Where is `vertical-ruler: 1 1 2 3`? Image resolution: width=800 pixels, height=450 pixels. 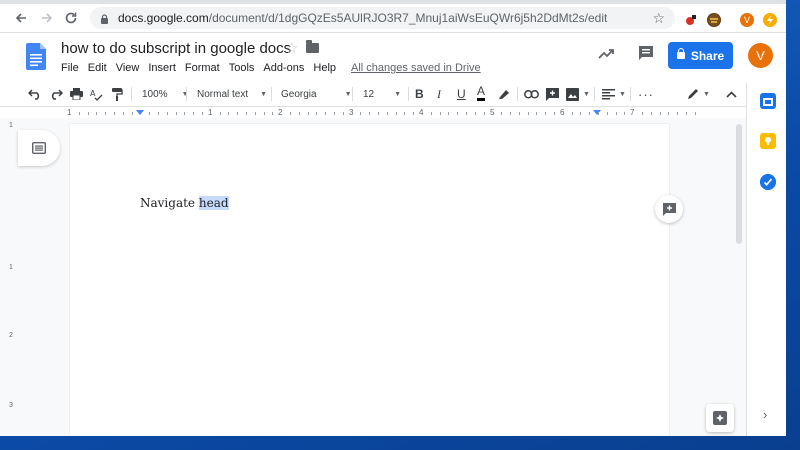 vertical-ruler: 1 1 2 3 is located at coordinates (13, 277).